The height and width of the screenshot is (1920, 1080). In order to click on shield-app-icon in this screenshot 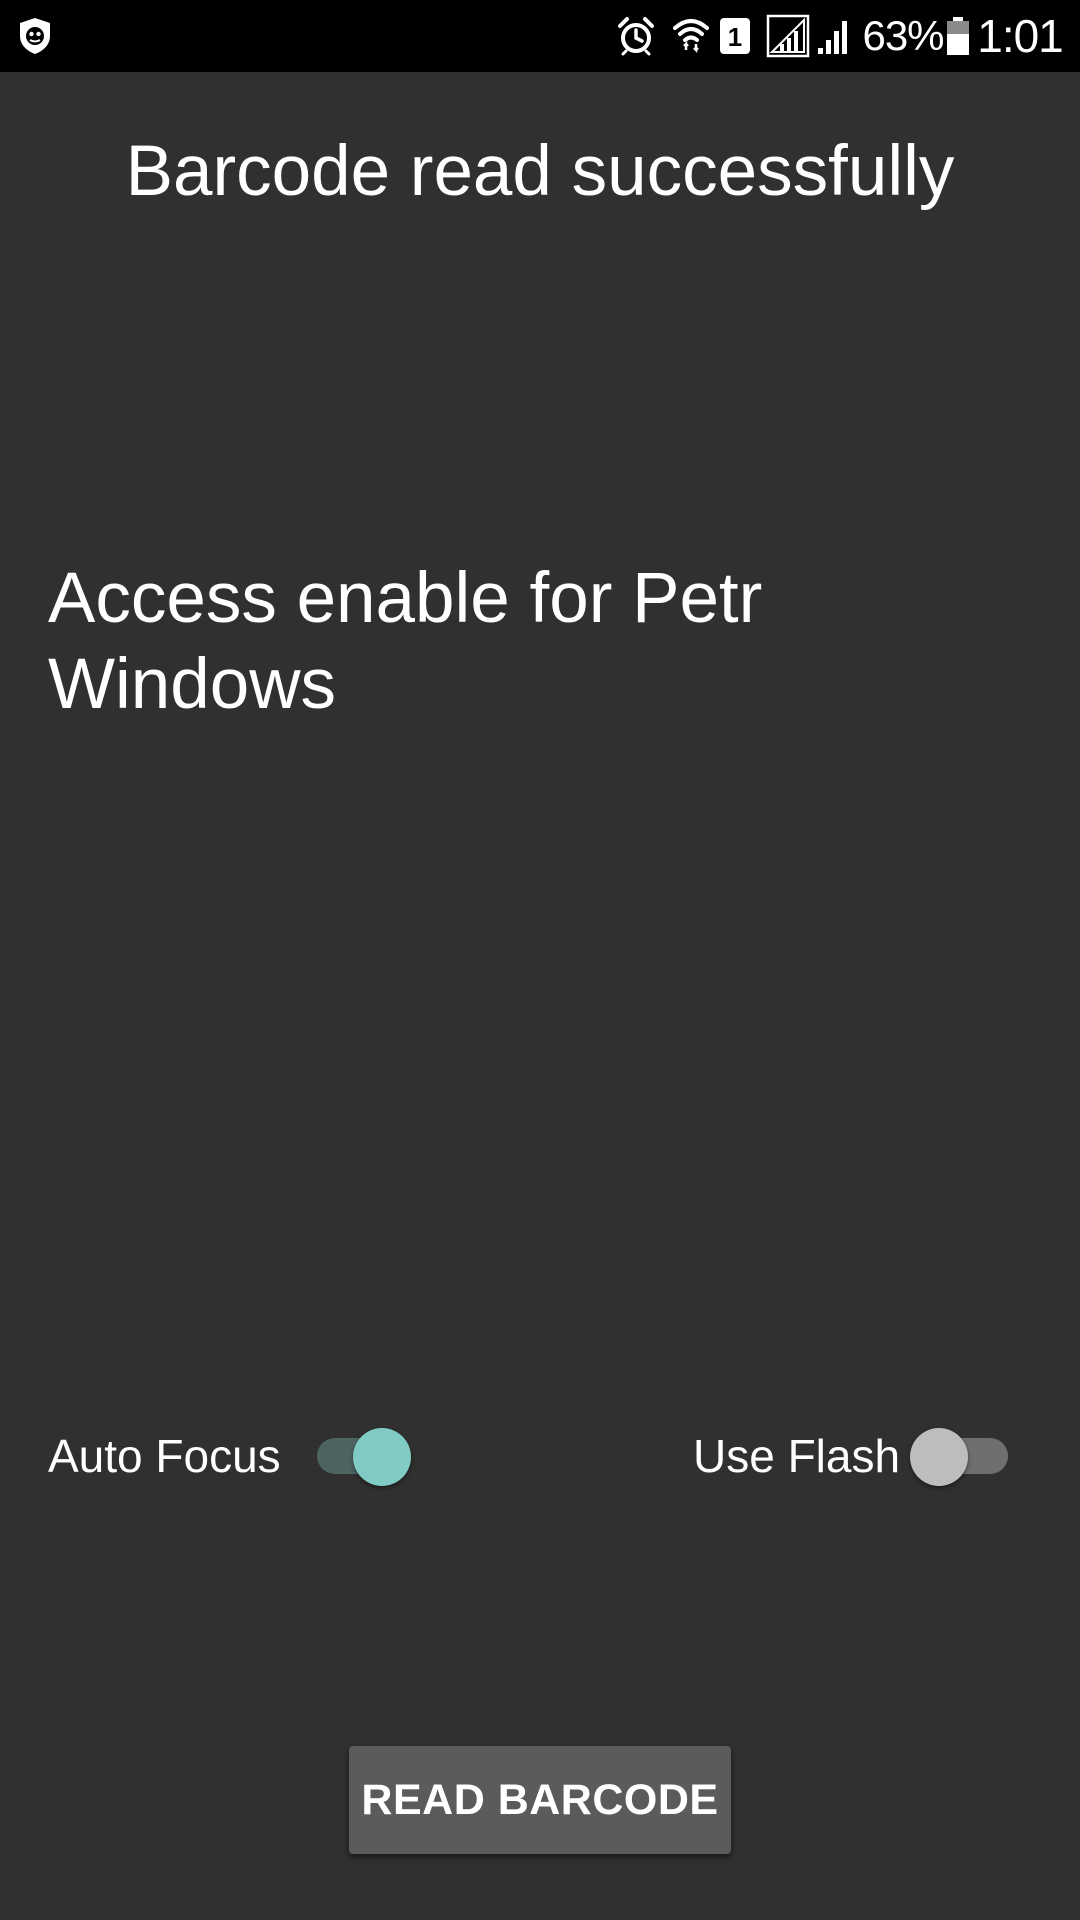, I will do `click(35, 36)`.